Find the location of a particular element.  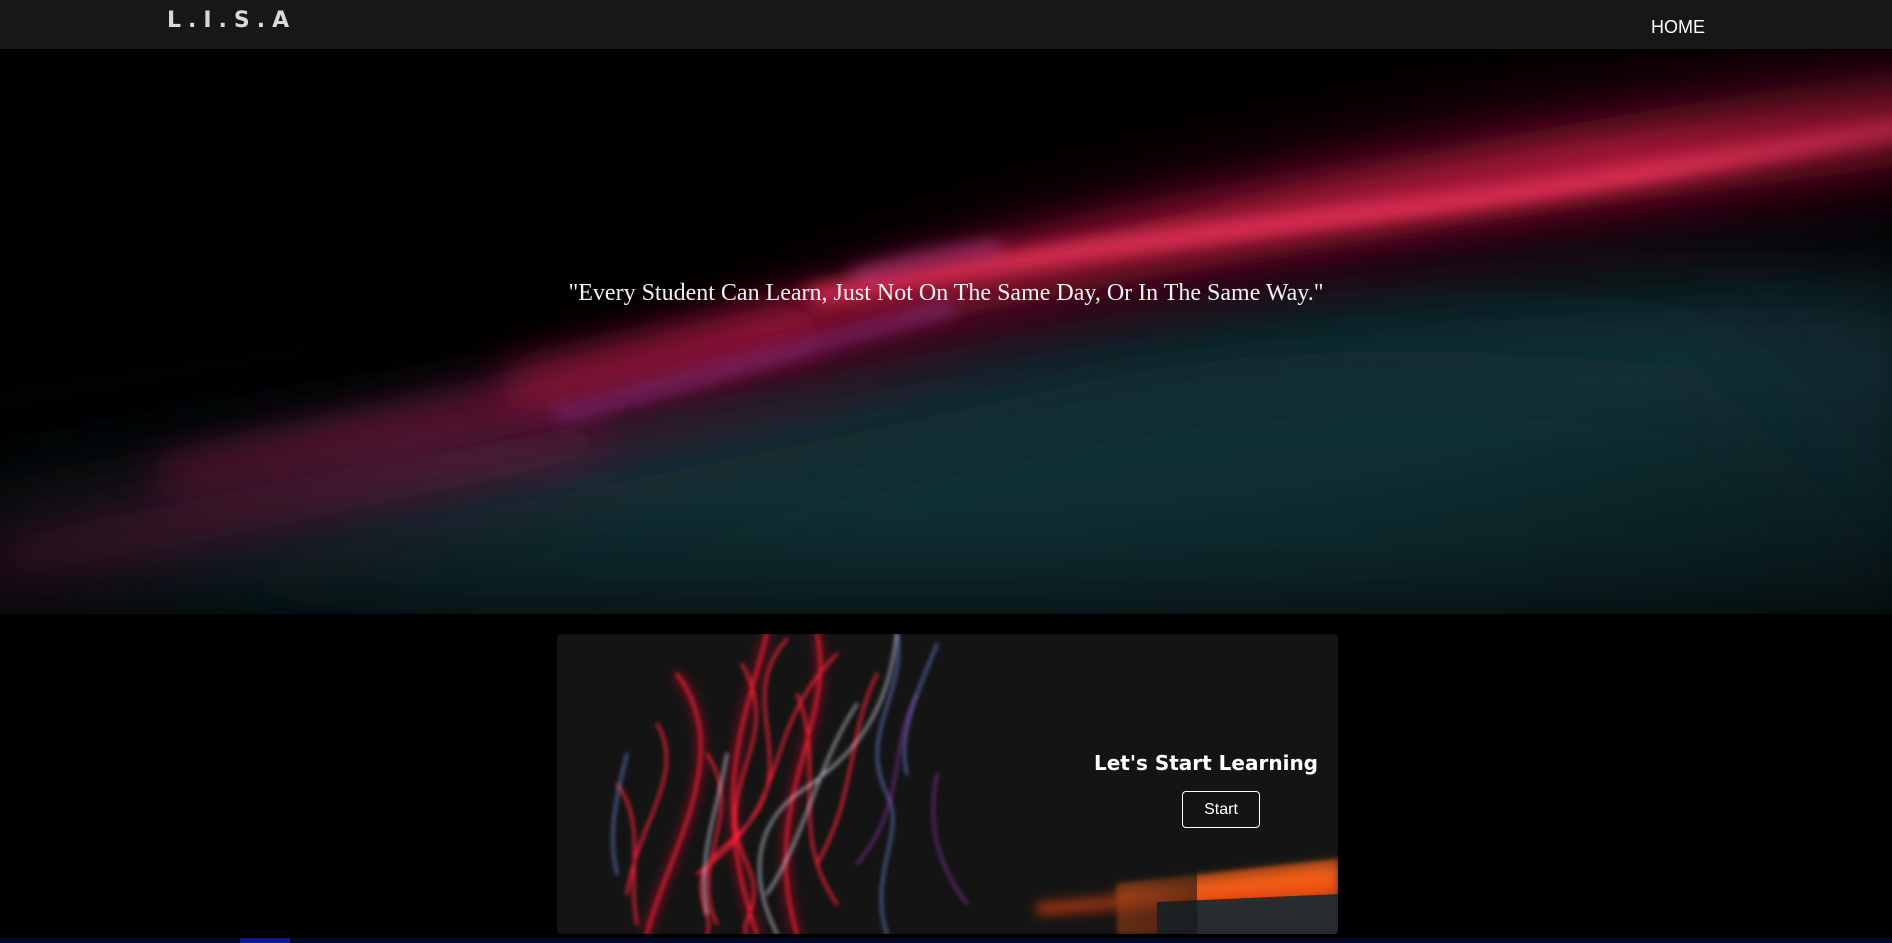

start-button: Start is located at coordinates (1221, 809).